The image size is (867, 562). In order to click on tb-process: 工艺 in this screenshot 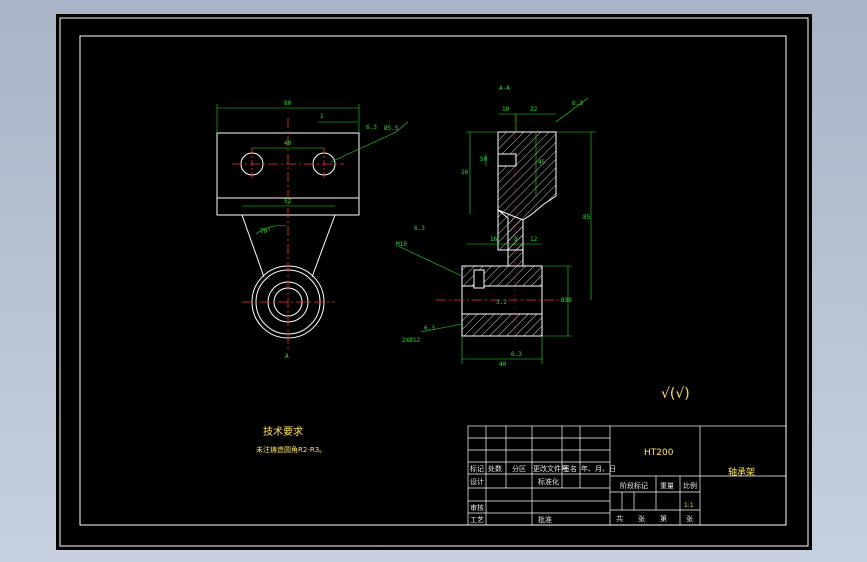, I will do `click(477, 520)`.